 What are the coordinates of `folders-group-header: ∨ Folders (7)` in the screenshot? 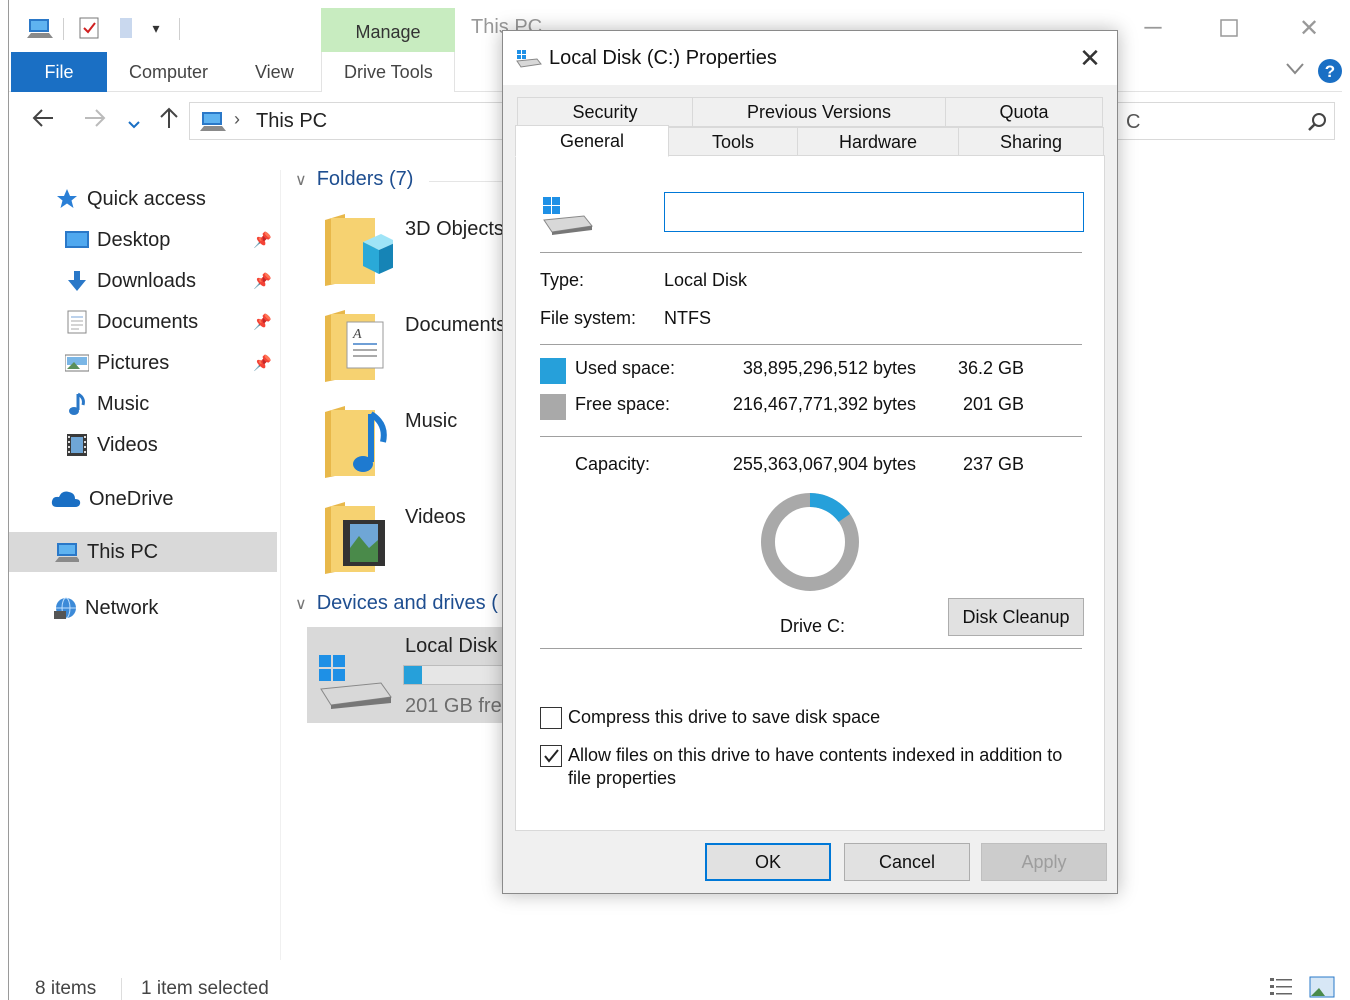 It's located at (354, 179).